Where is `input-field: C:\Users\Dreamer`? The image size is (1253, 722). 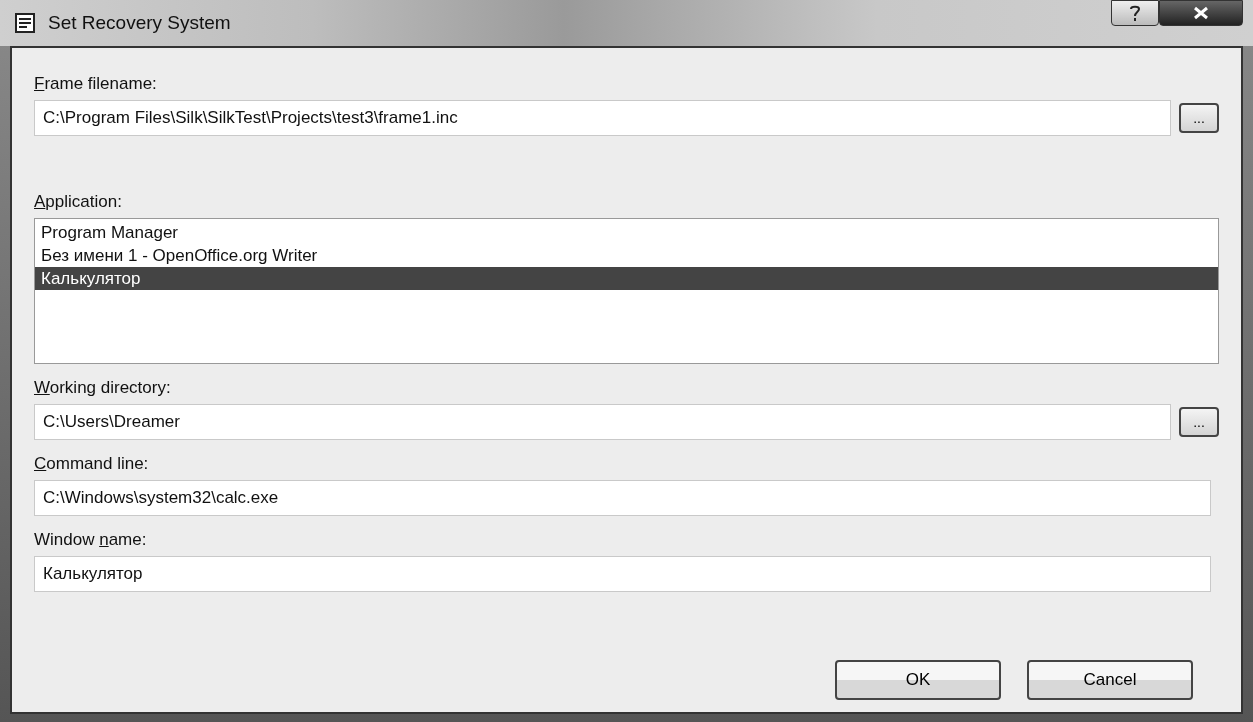 input-field: C:\Users\Dreamer is located at coordinates (602, 422).